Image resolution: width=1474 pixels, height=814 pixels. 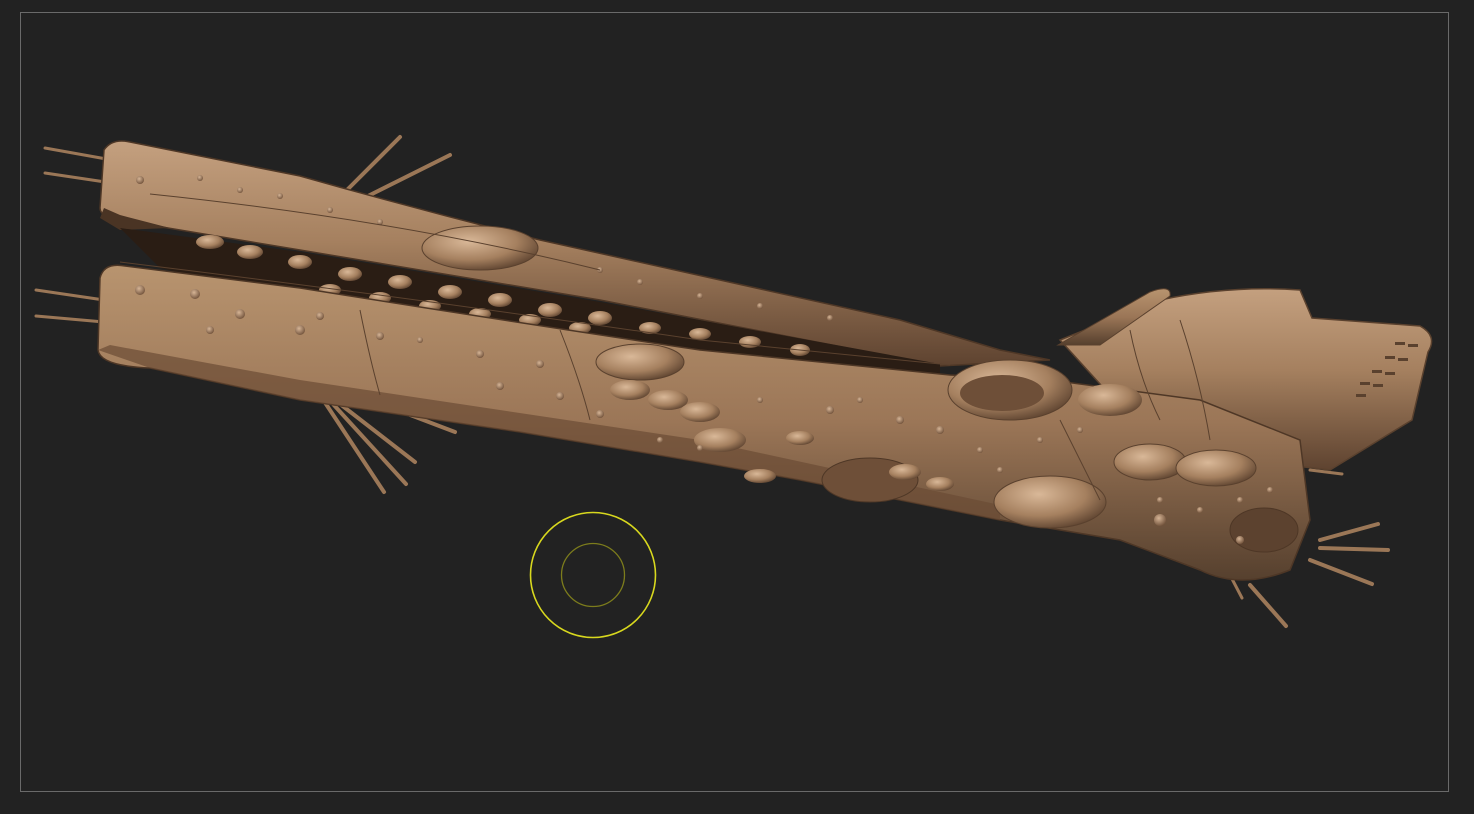 I want to click on brush-cursor, so click(x=593, y=575).